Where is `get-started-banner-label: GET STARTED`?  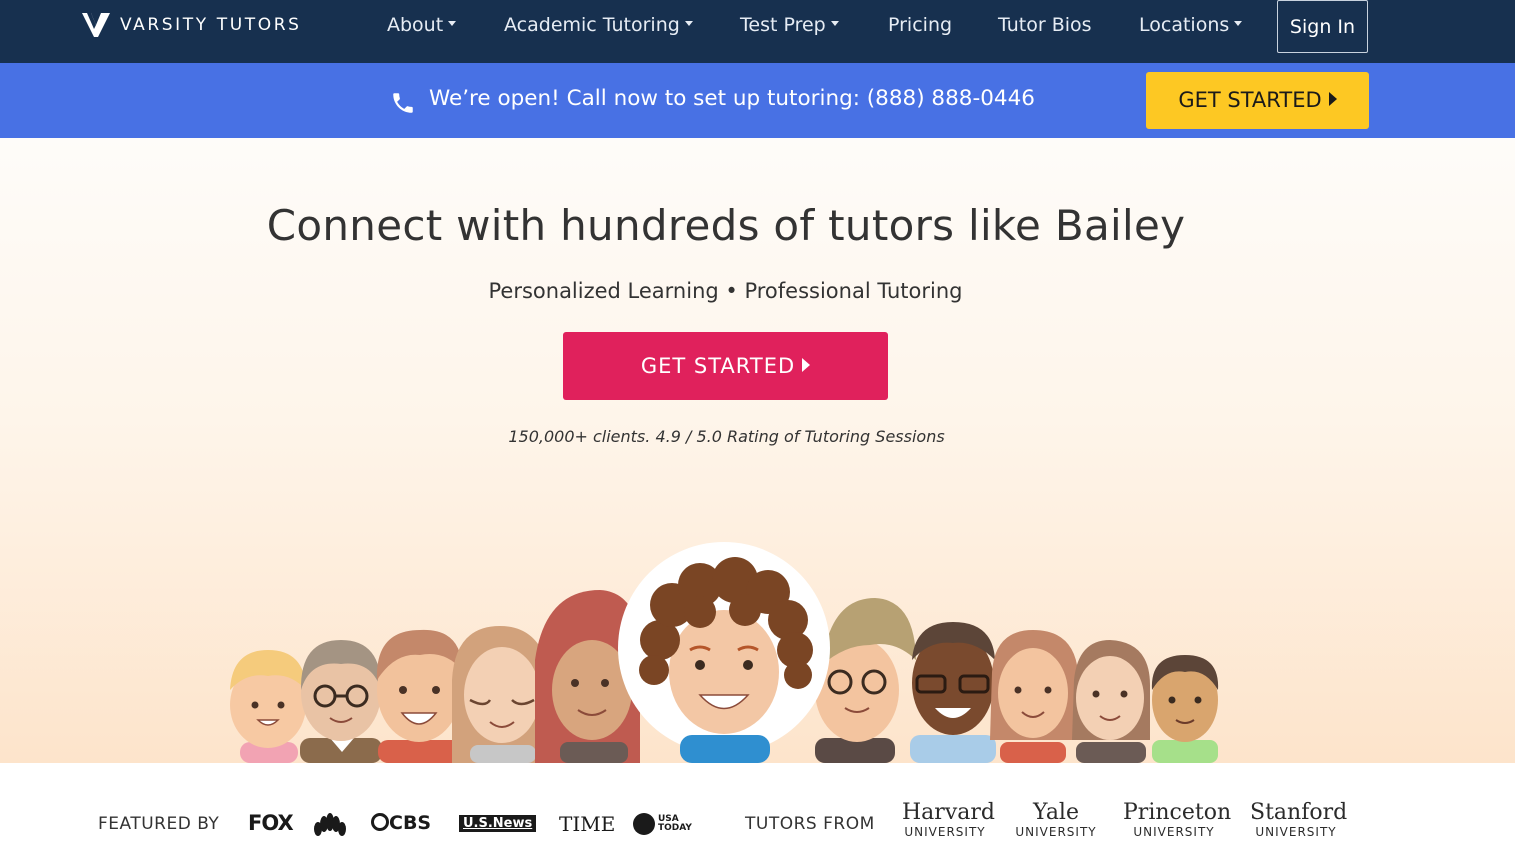 get-started-banner-label: GET STARTED is located at coordinates (1250, 100).